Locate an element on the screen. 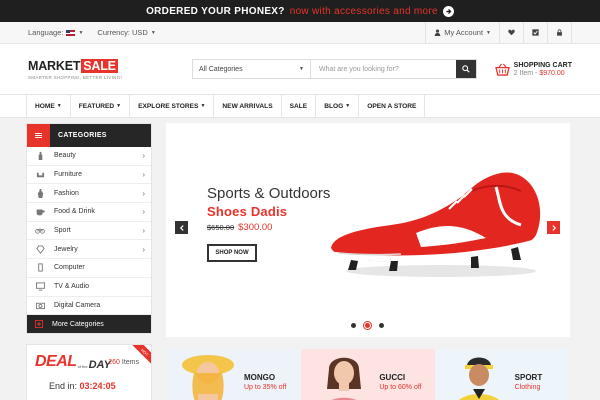 Image resolution: width=600 pixels, height=400 pixels. sidebar-item-tv-audio: TV & Audio is located at coordinates (89, 287).